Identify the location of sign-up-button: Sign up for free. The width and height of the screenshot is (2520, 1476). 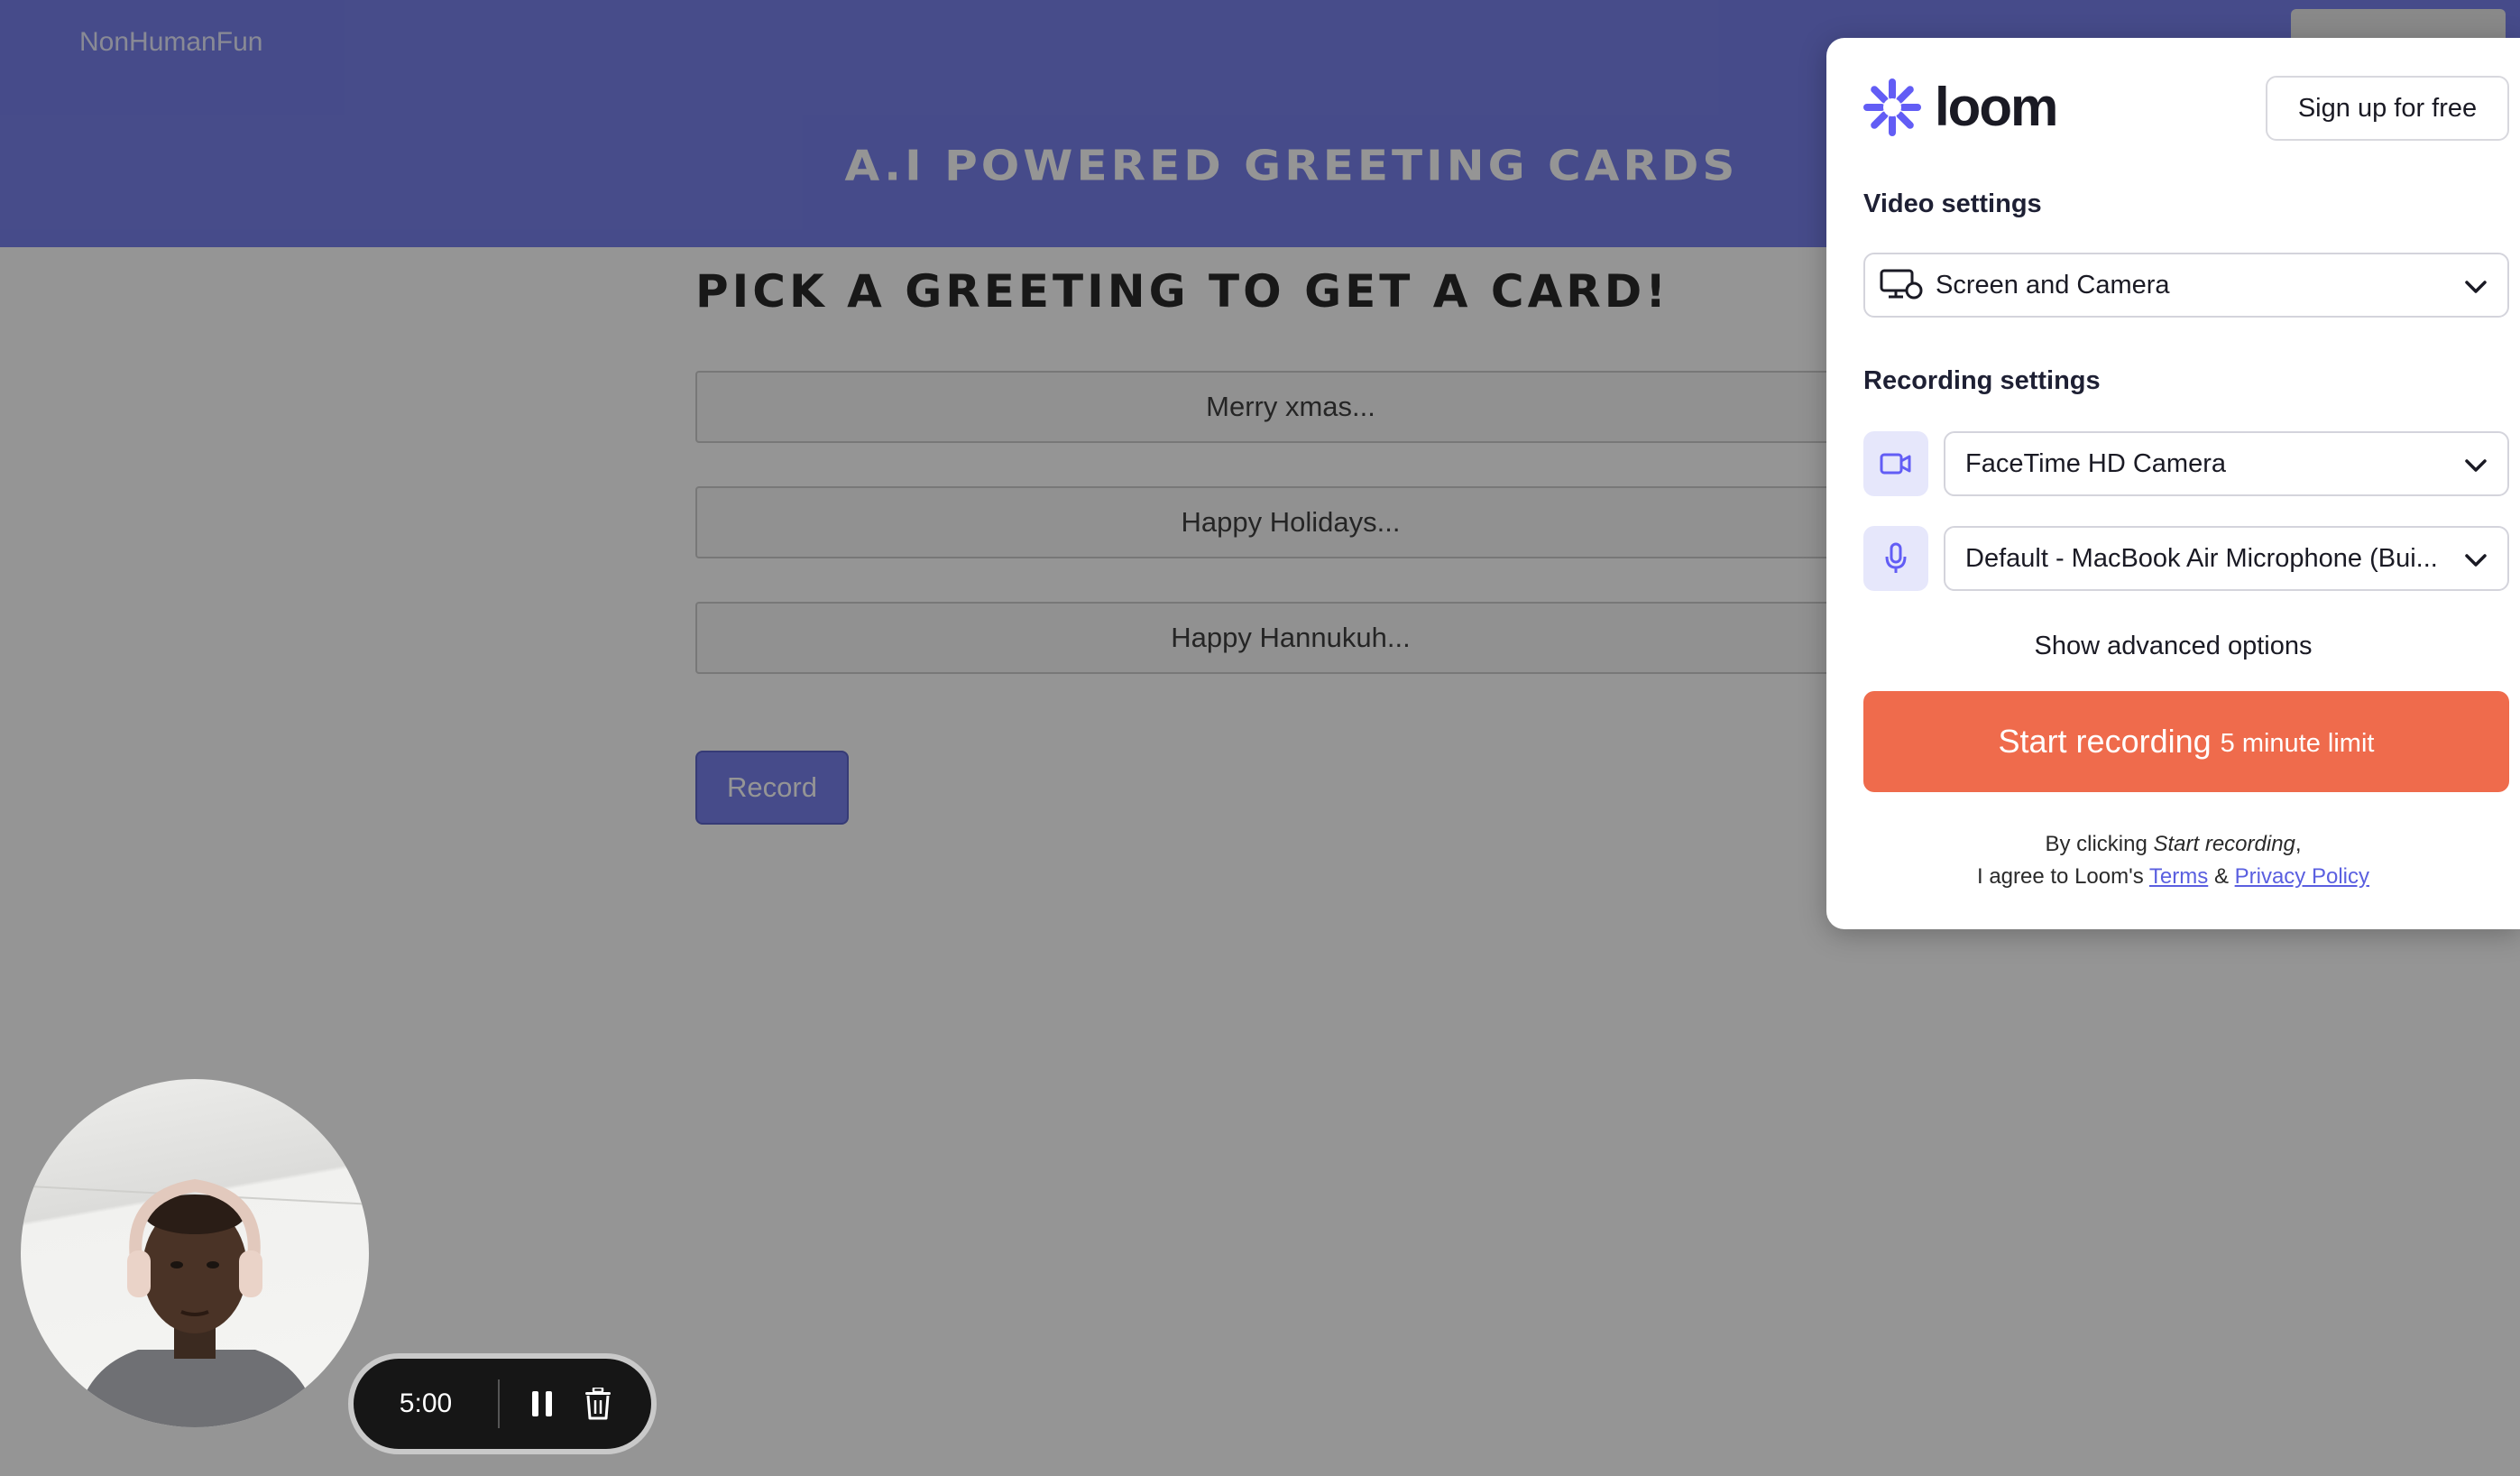
(2387, 108).